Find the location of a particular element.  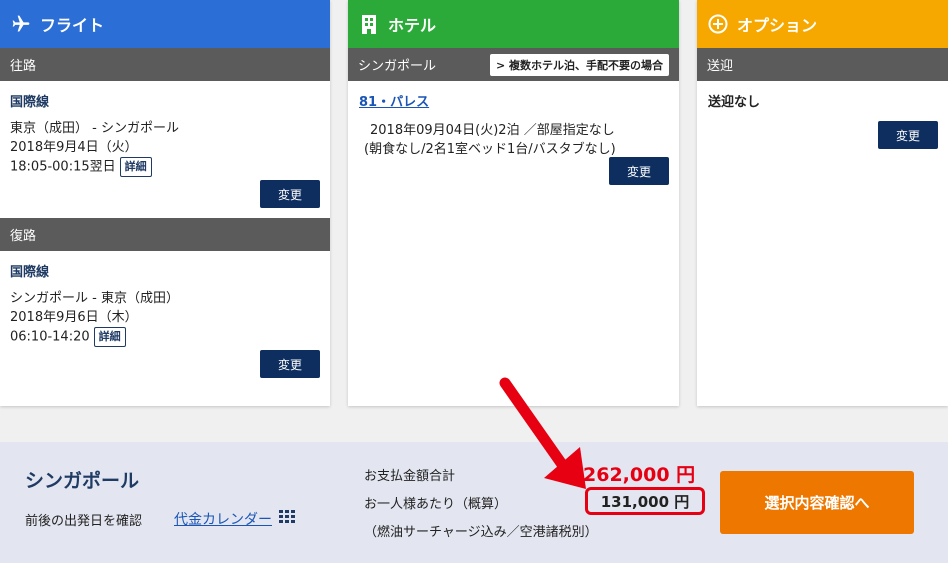

nearby-dates-label: 前後の出発日を確認 is located at coordinates (84, 521).